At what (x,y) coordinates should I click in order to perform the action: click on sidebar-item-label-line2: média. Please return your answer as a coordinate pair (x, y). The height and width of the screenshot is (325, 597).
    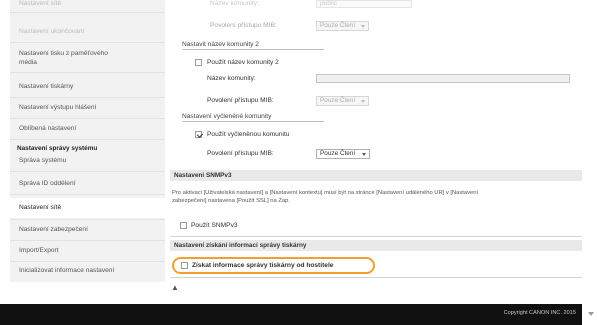
    Looking at the image, I should click on (28, 62).